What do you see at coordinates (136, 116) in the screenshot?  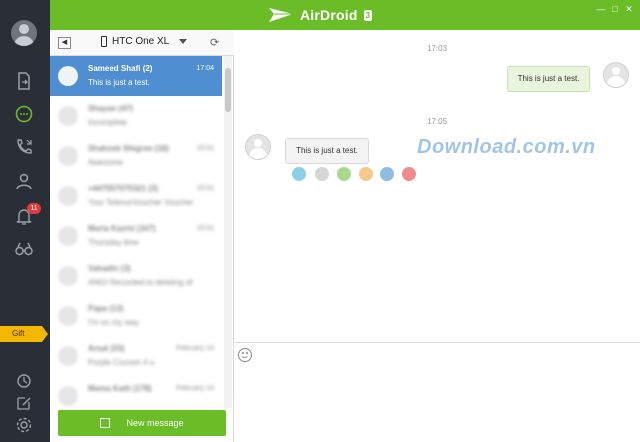 I see `conversation-item: Shayan (47) Incomplete` at bounding box center [136, 116].